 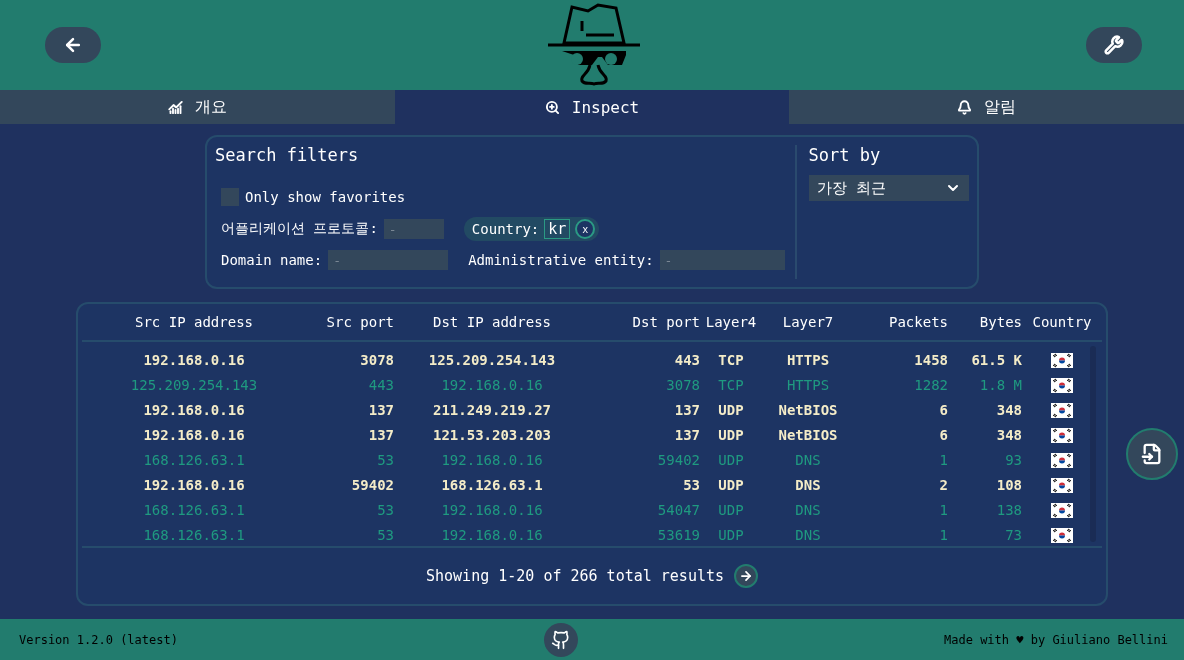 I want to click on results-summary: Showing 1-20 of 266 total results, so click(x=575, y=576).